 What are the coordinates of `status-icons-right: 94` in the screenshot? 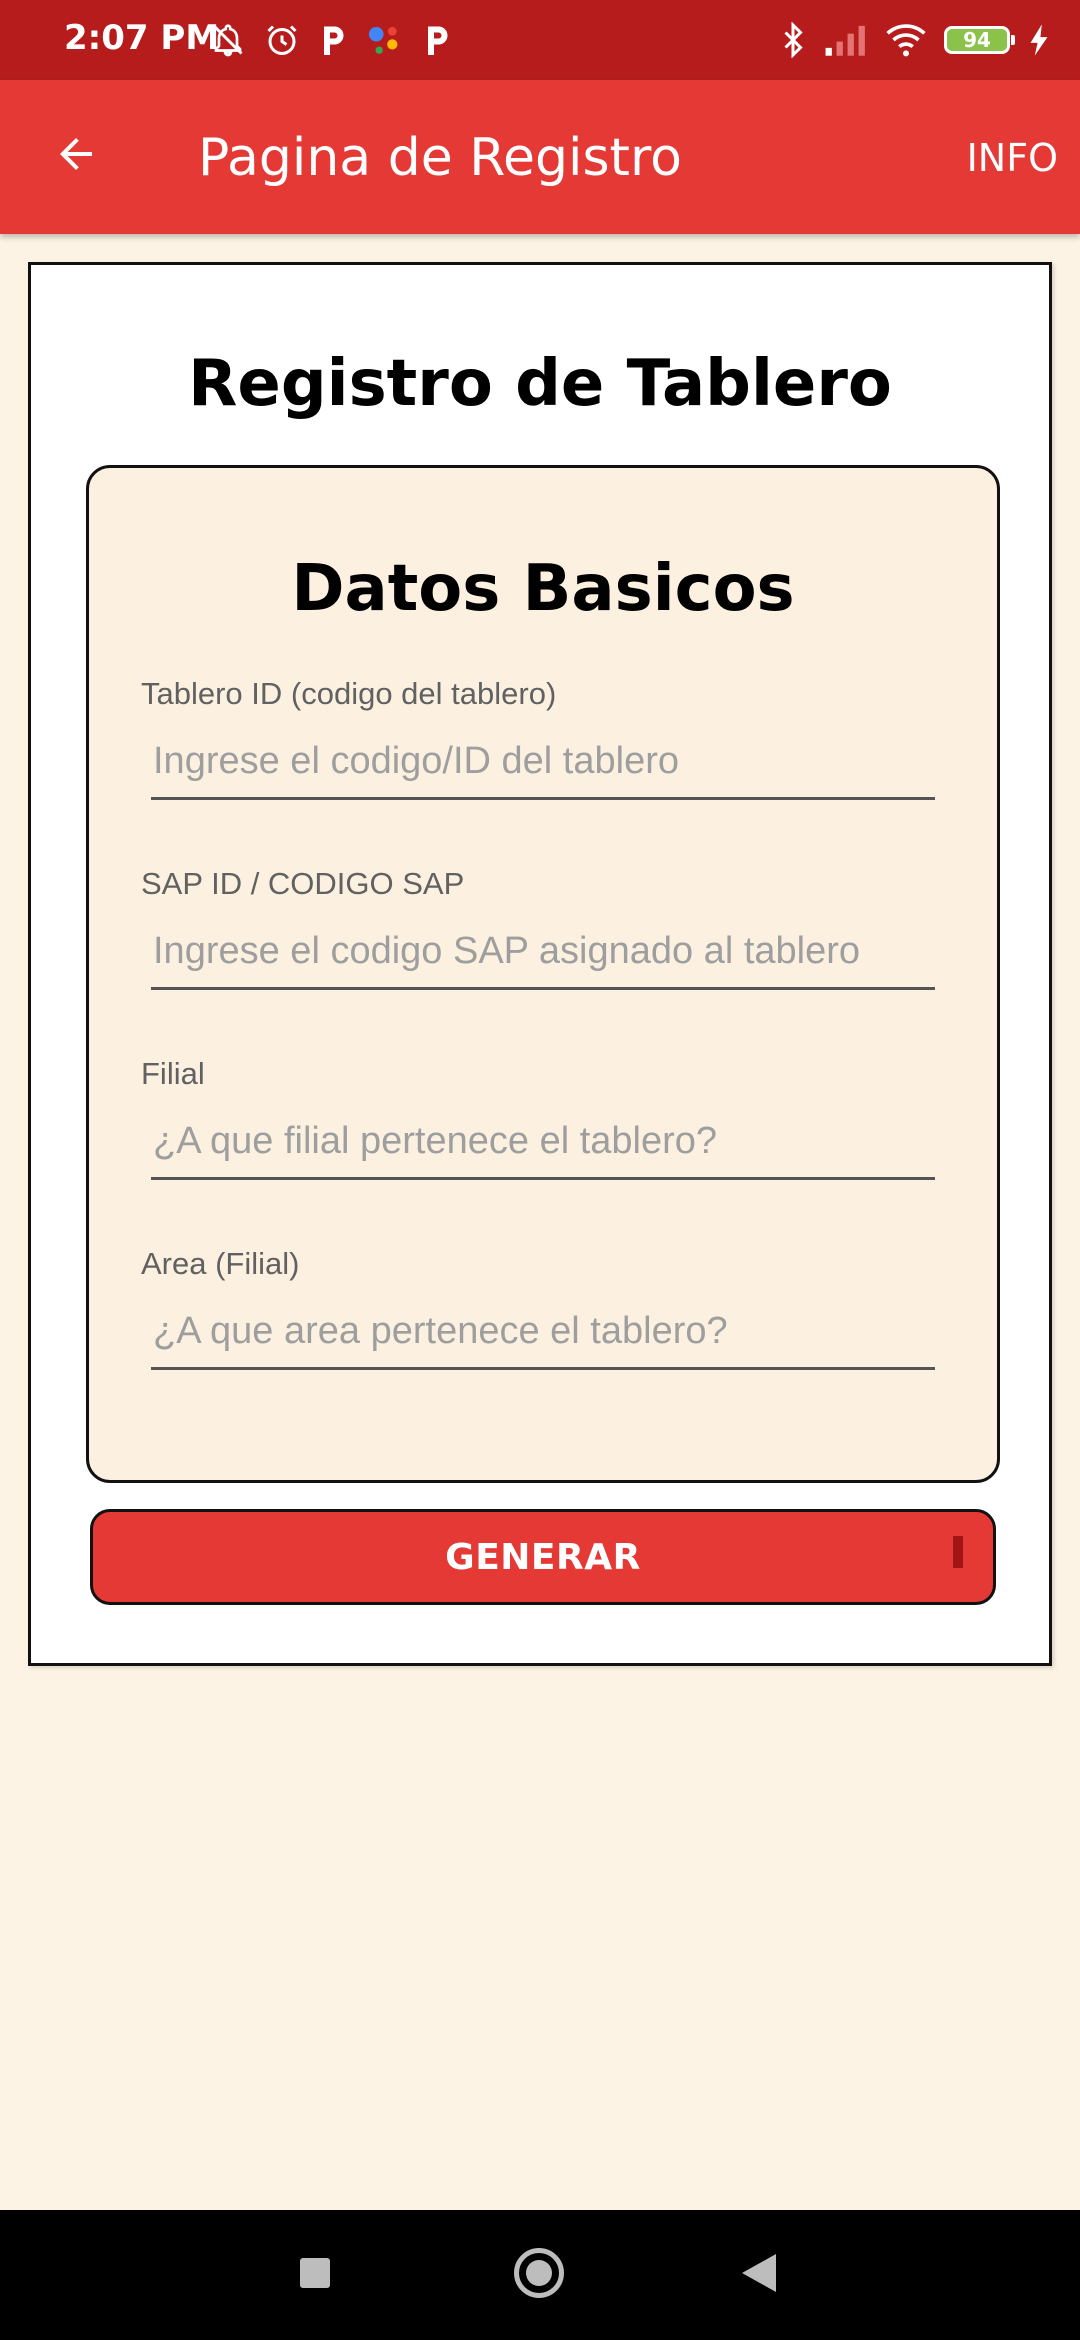 It's located at (915, 40).